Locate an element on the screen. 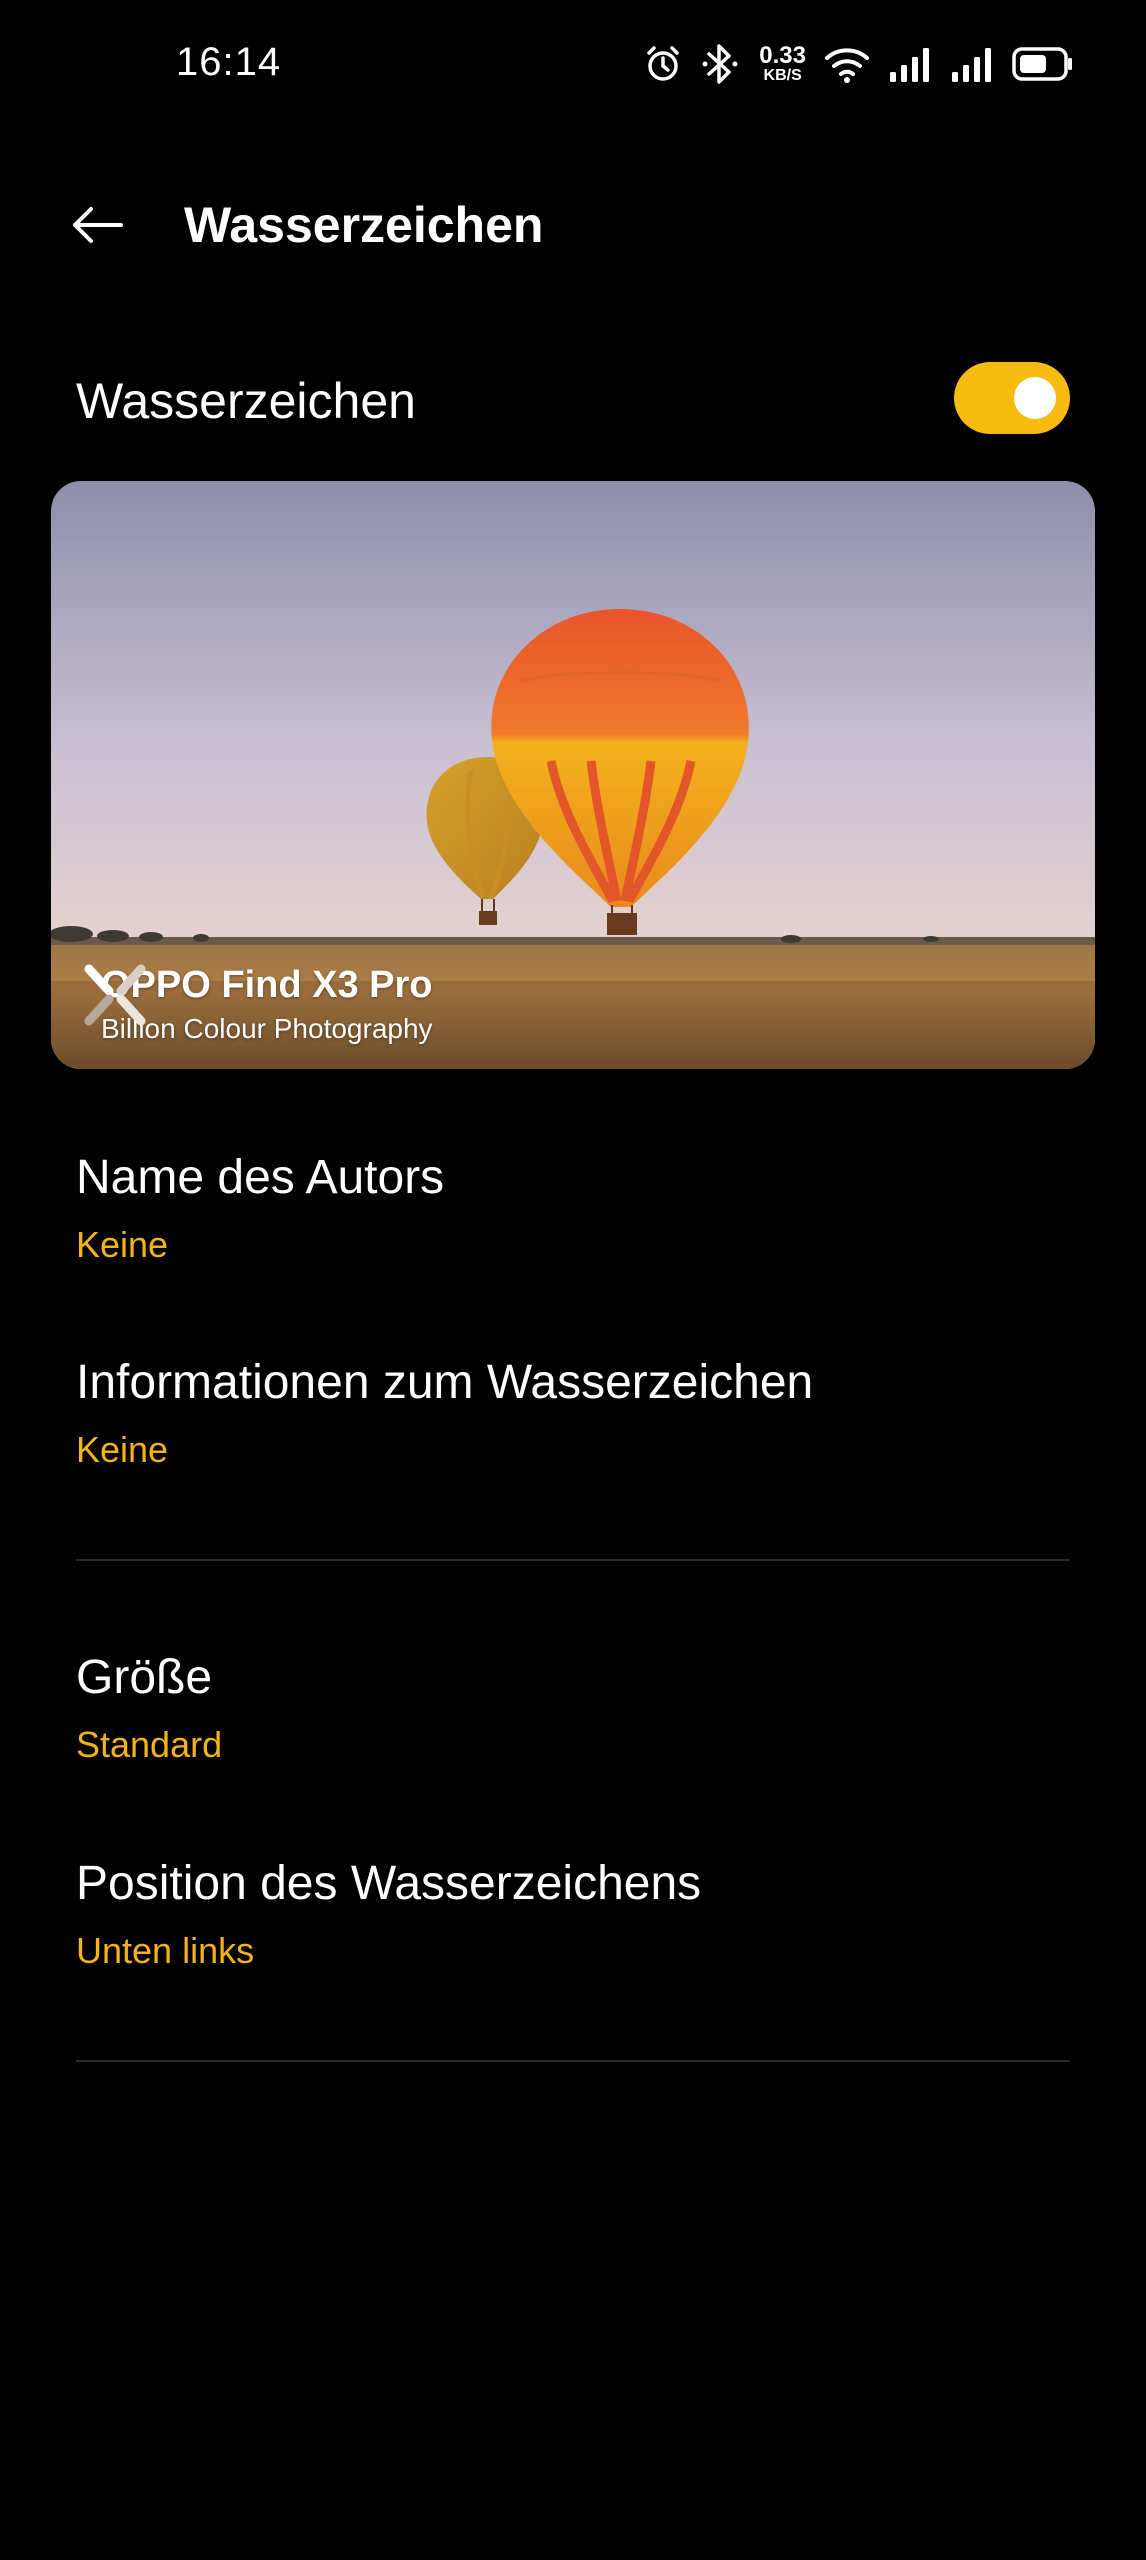 Image resolution: width=1146 pixels, height=2560 pixels. battery-icon is located at coordinates (1043, 64).